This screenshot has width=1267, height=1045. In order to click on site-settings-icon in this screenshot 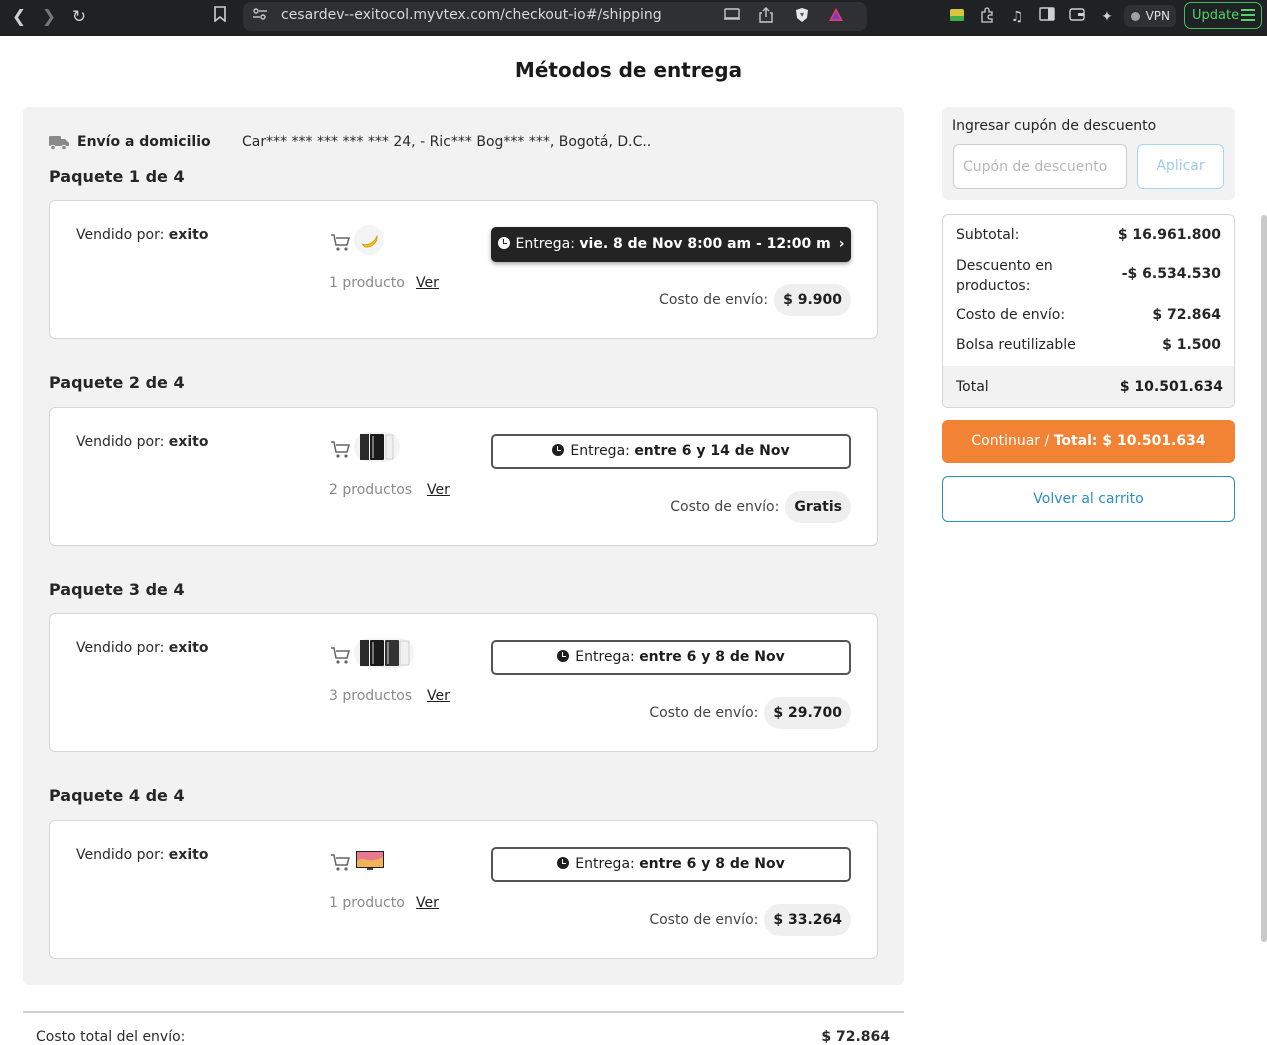, I will do `click(260, 16)`.